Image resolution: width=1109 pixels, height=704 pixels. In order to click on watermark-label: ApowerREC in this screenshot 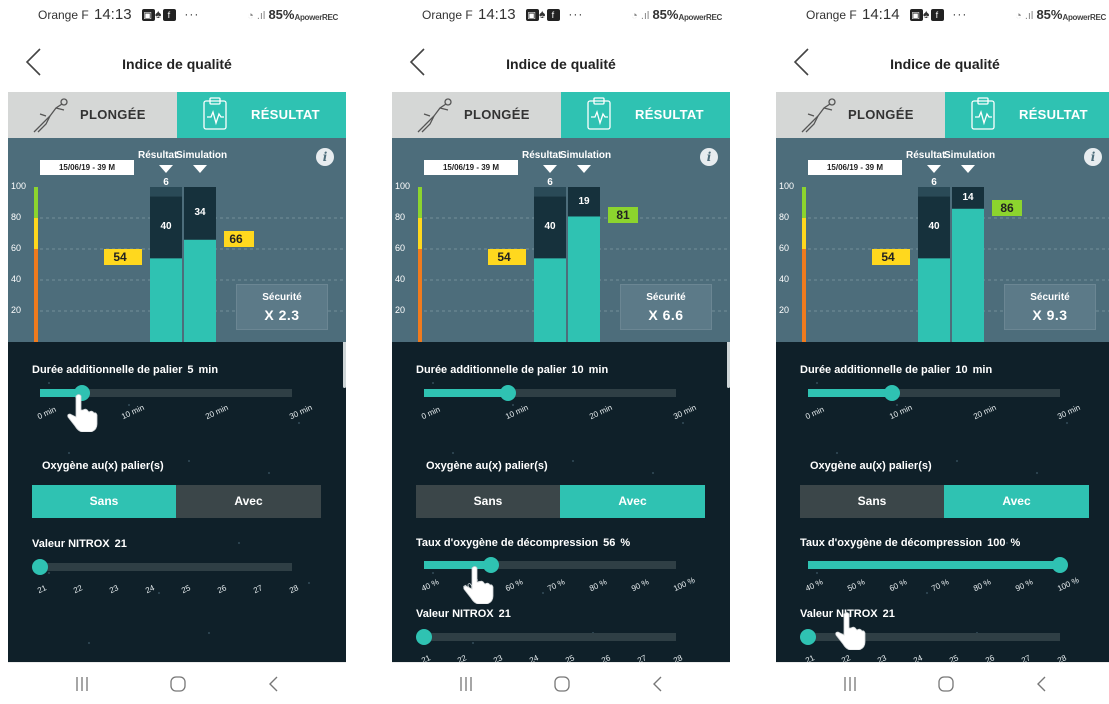, I will do `click(316, 17)`.